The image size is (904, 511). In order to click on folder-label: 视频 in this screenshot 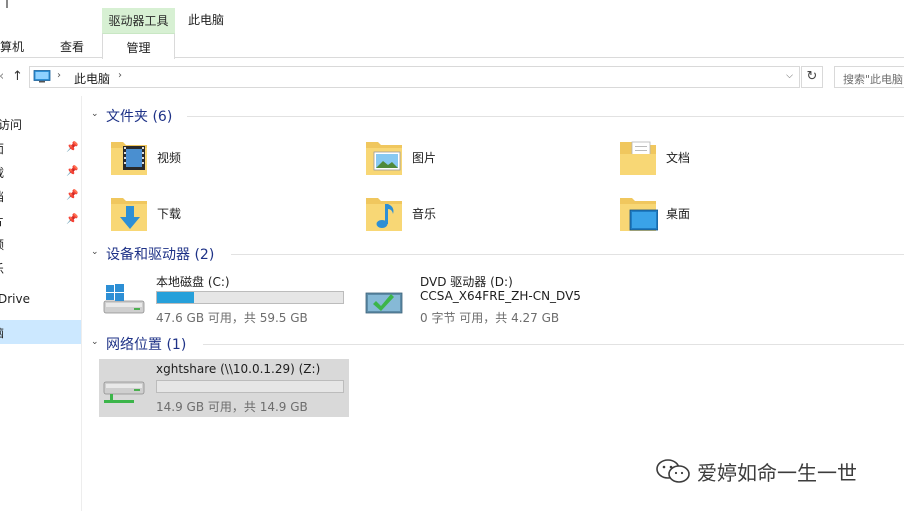, I will do `click(169, 158)`.